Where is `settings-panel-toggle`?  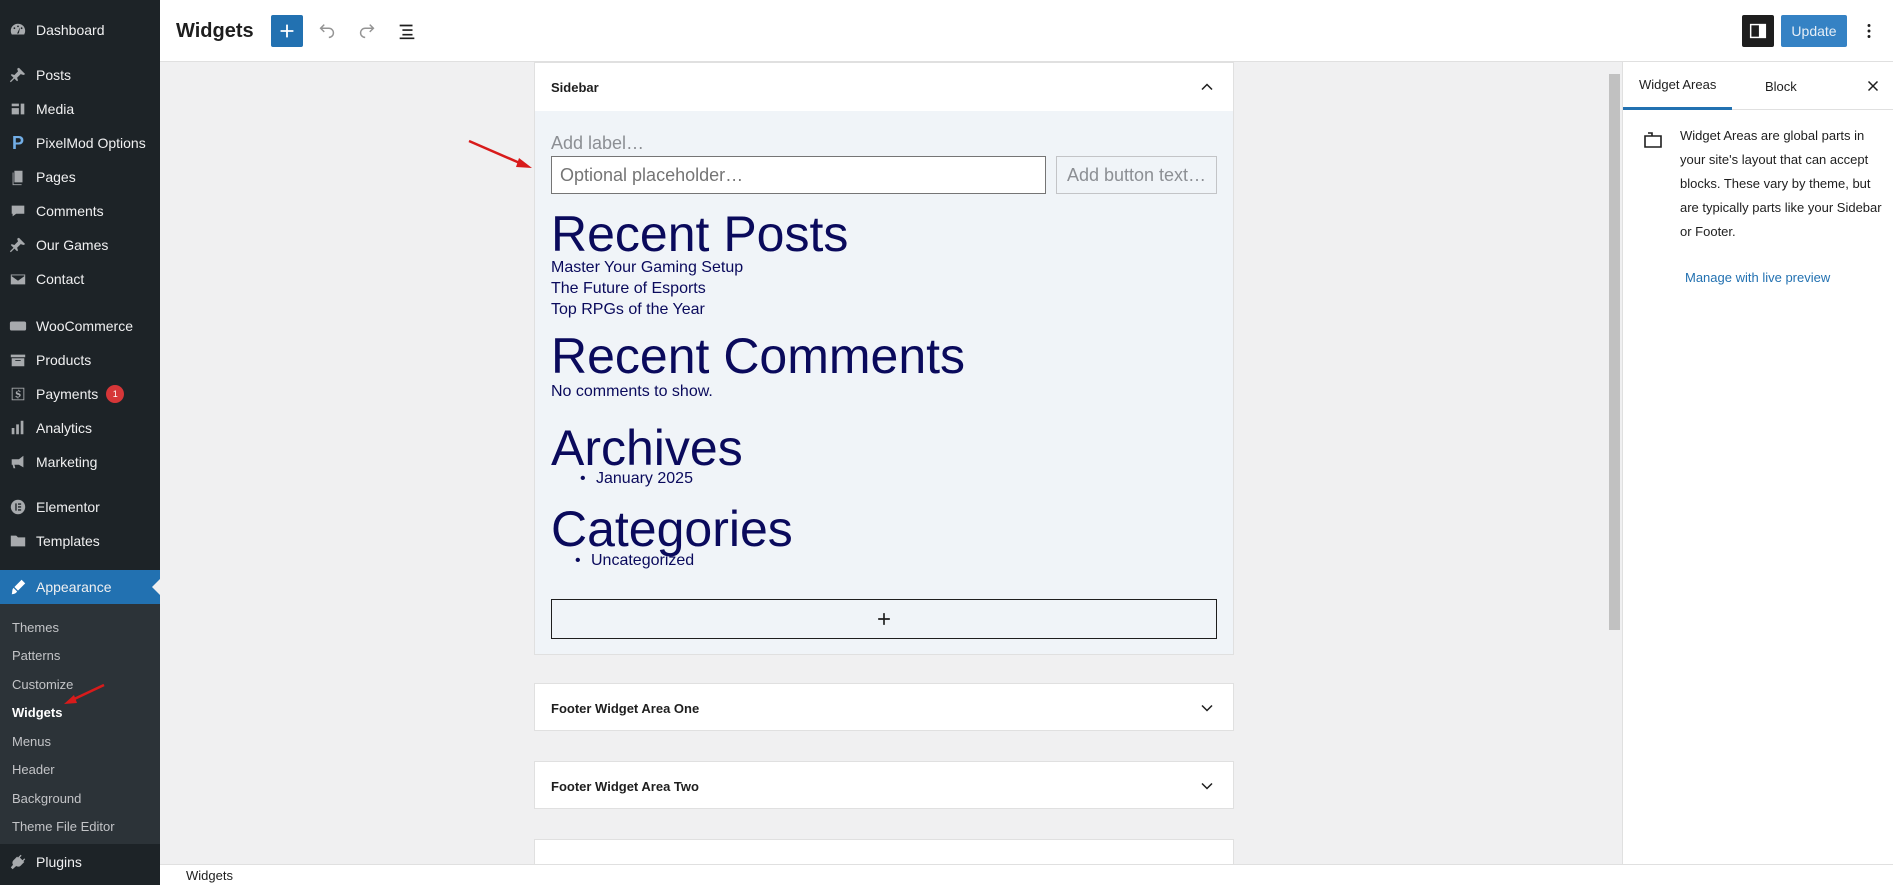
settings-panel-toggle is located at coordinates (1758, 31).